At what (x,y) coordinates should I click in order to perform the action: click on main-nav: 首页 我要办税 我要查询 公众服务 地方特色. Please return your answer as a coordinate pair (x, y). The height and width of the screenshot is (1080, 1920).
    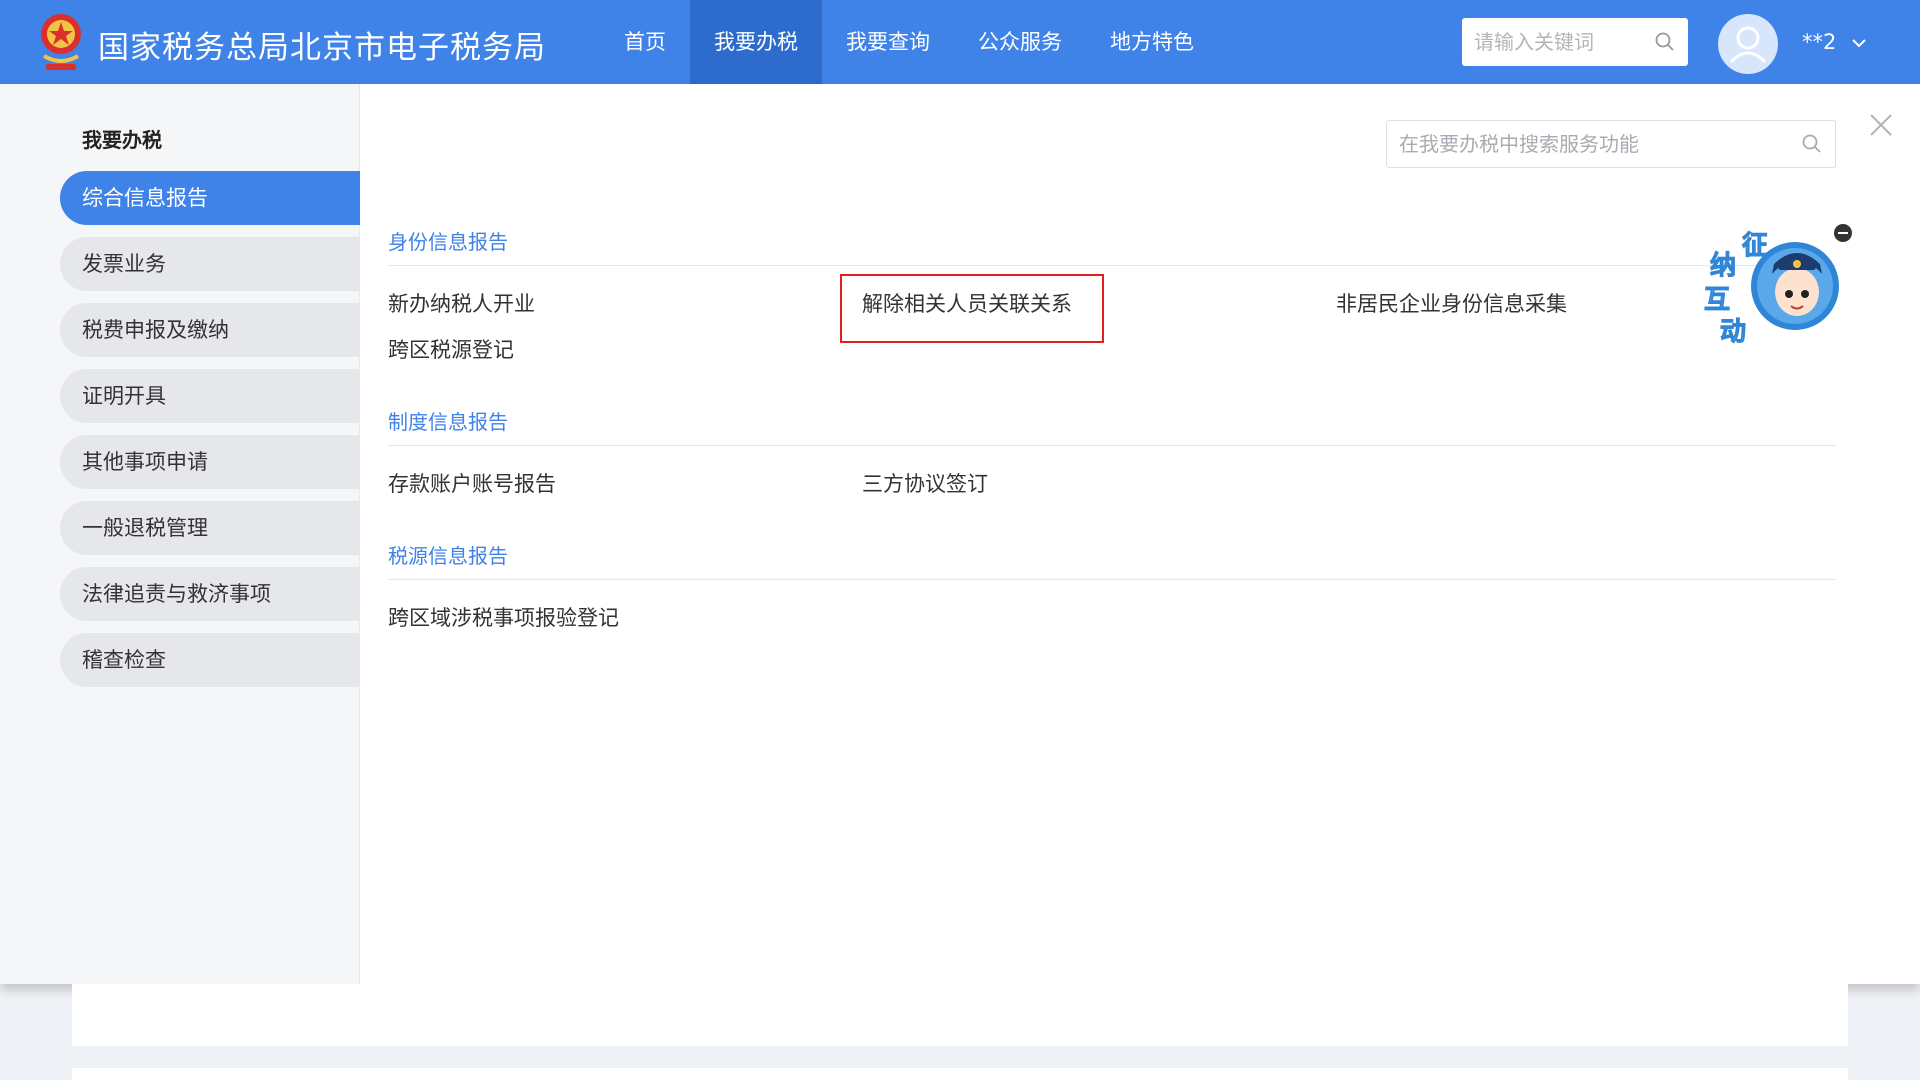
    Looking at the image, I should click on (909, 42).